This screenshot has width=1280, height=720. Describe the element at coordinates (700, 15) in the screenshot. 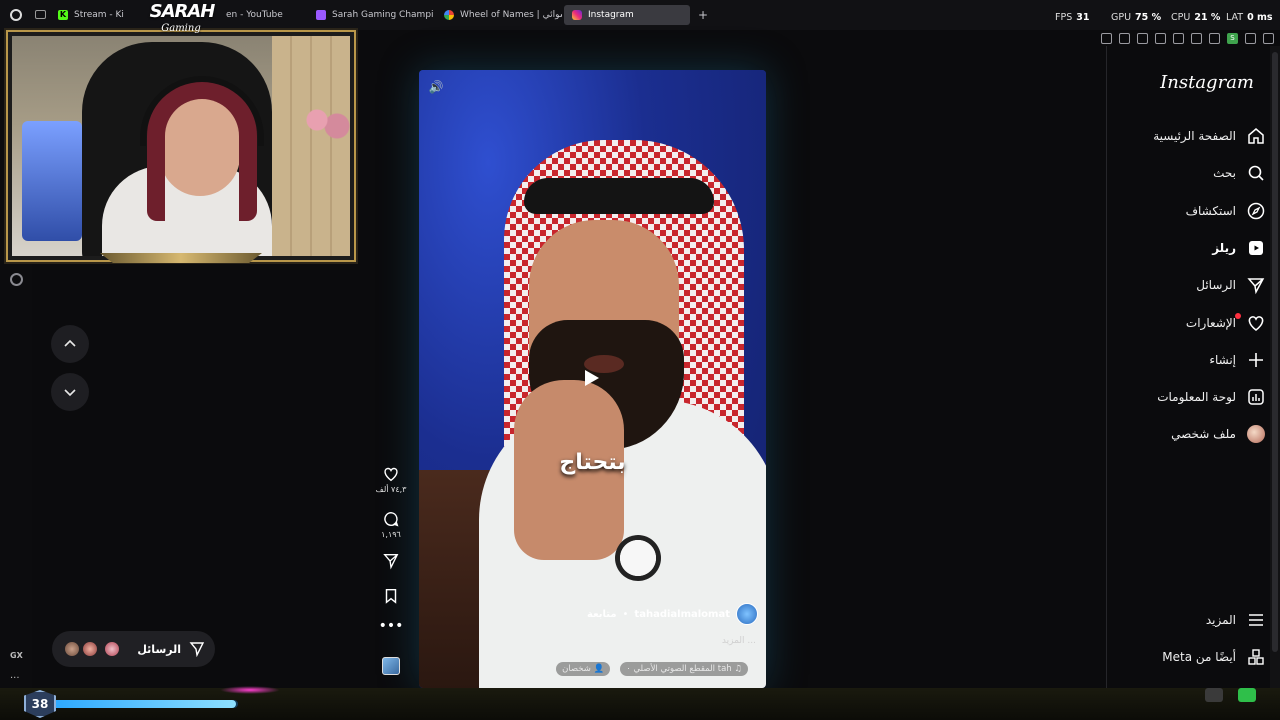

I see `new-tab-button: +` at that location.